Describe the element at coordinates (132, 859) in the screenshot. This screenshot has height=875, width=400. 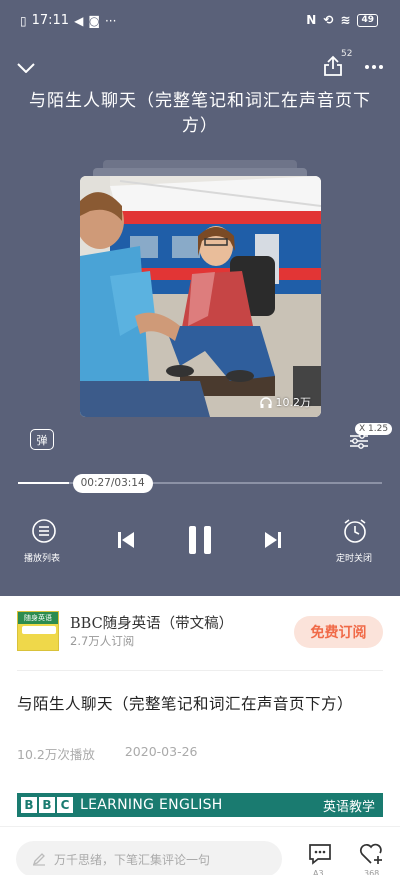
I see `comment-placeholder: 万千思绪，下笔汇集评论一句` at that location.